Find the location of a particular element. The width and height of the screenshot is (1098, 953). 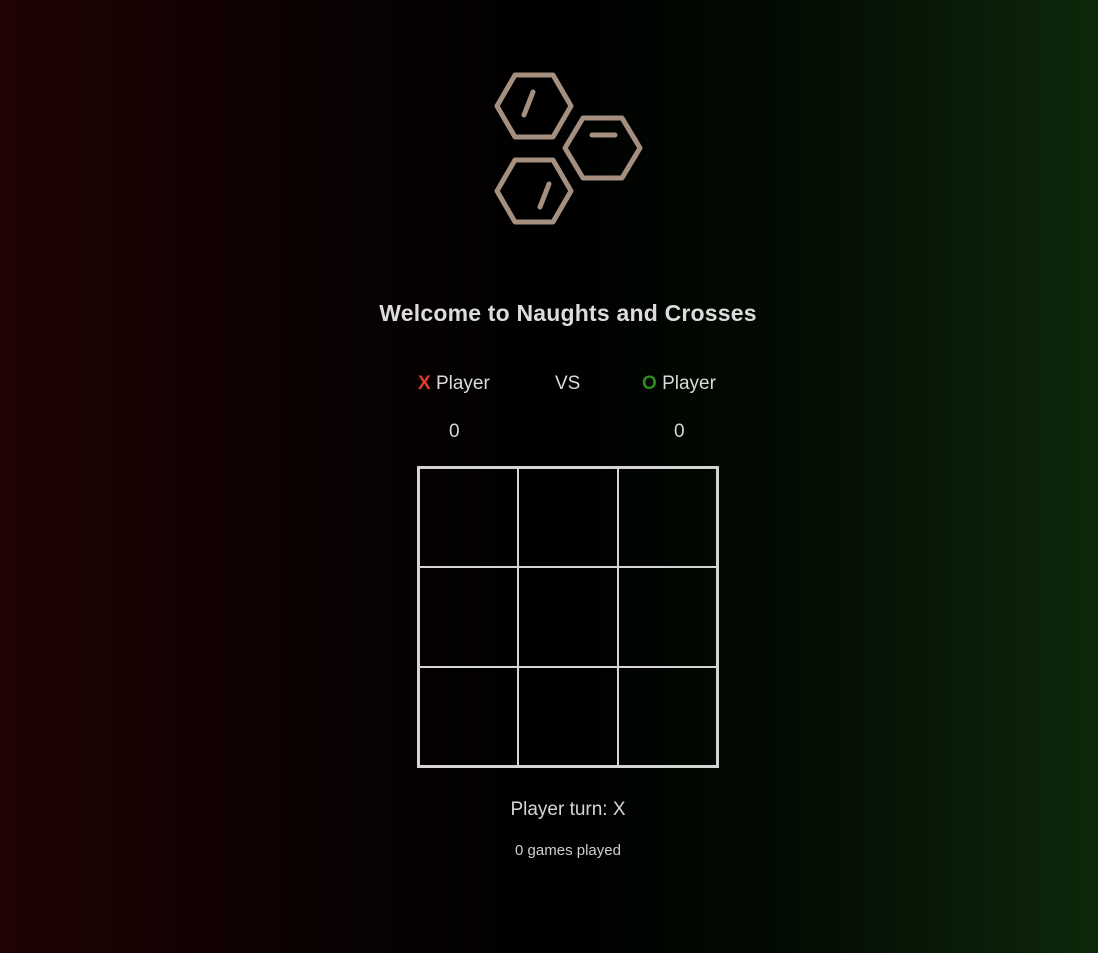

o-mark-icon: O is located at coordinates (649, 383).